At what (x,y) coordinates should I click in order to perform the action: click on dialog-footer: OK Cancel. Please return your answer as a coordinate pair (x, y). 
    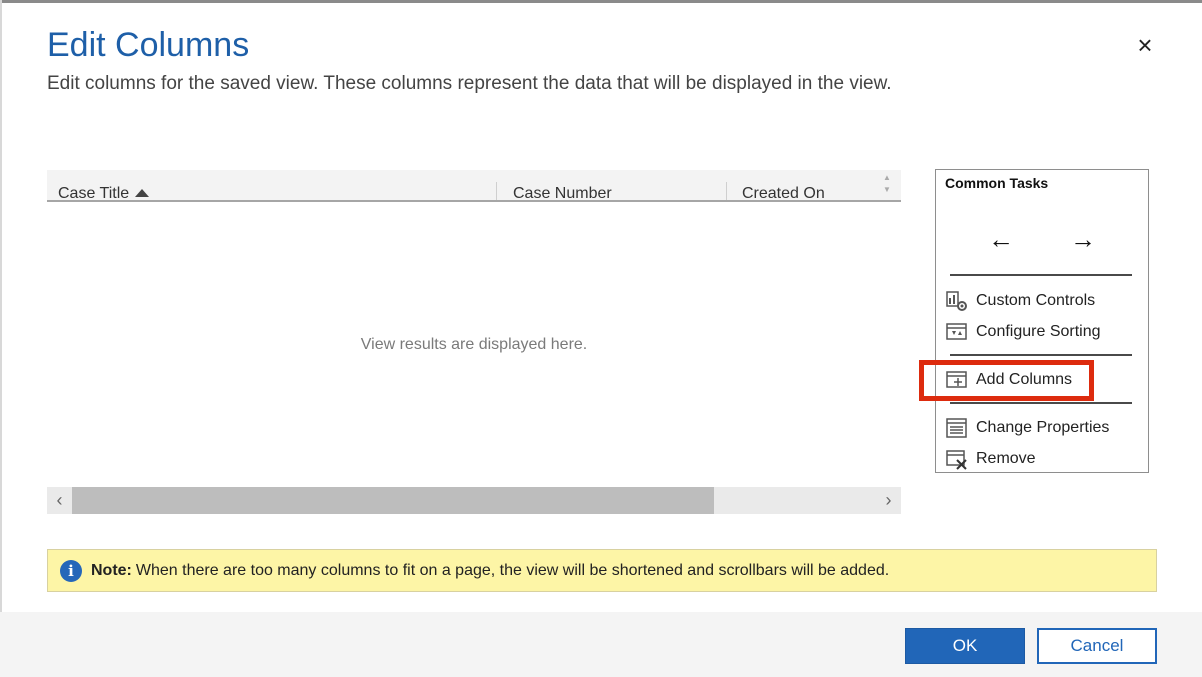
    Looking at the image, I should click on (601, 644).